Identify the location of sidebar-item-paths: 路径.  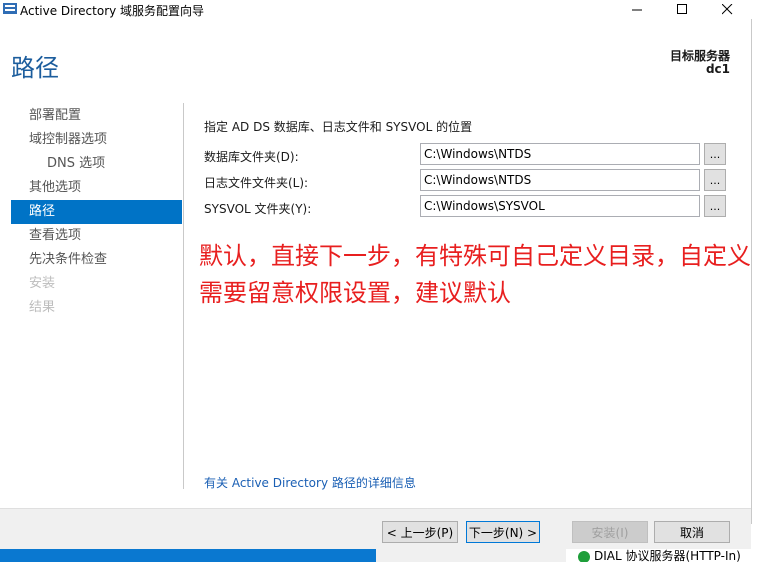
(96, 212).